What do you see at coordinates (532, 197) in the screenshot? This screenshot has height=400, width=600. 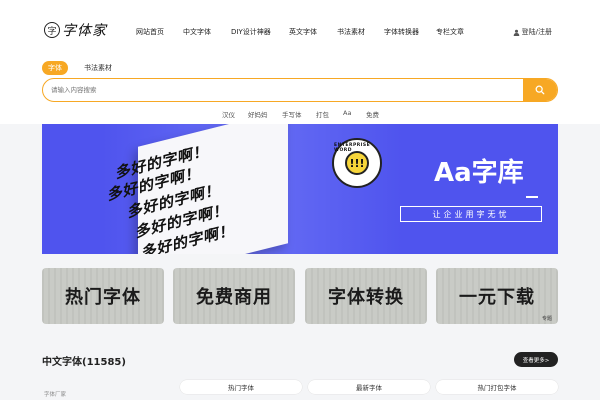 I see `banner-dash` at bounding box center [532, 197].